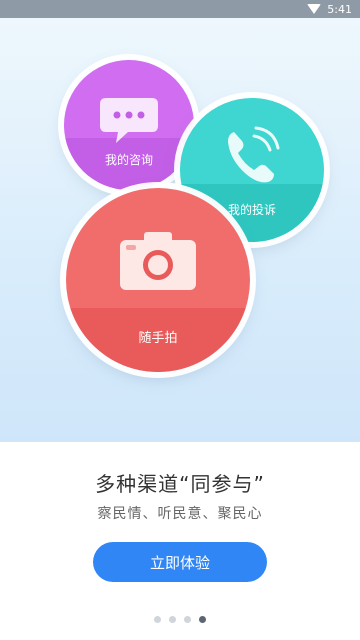 This screenshot has height=640, width=360. Describe the element at coordinates (129, 120) in the screenshot. I see `chat-bubble-icon` at that location.